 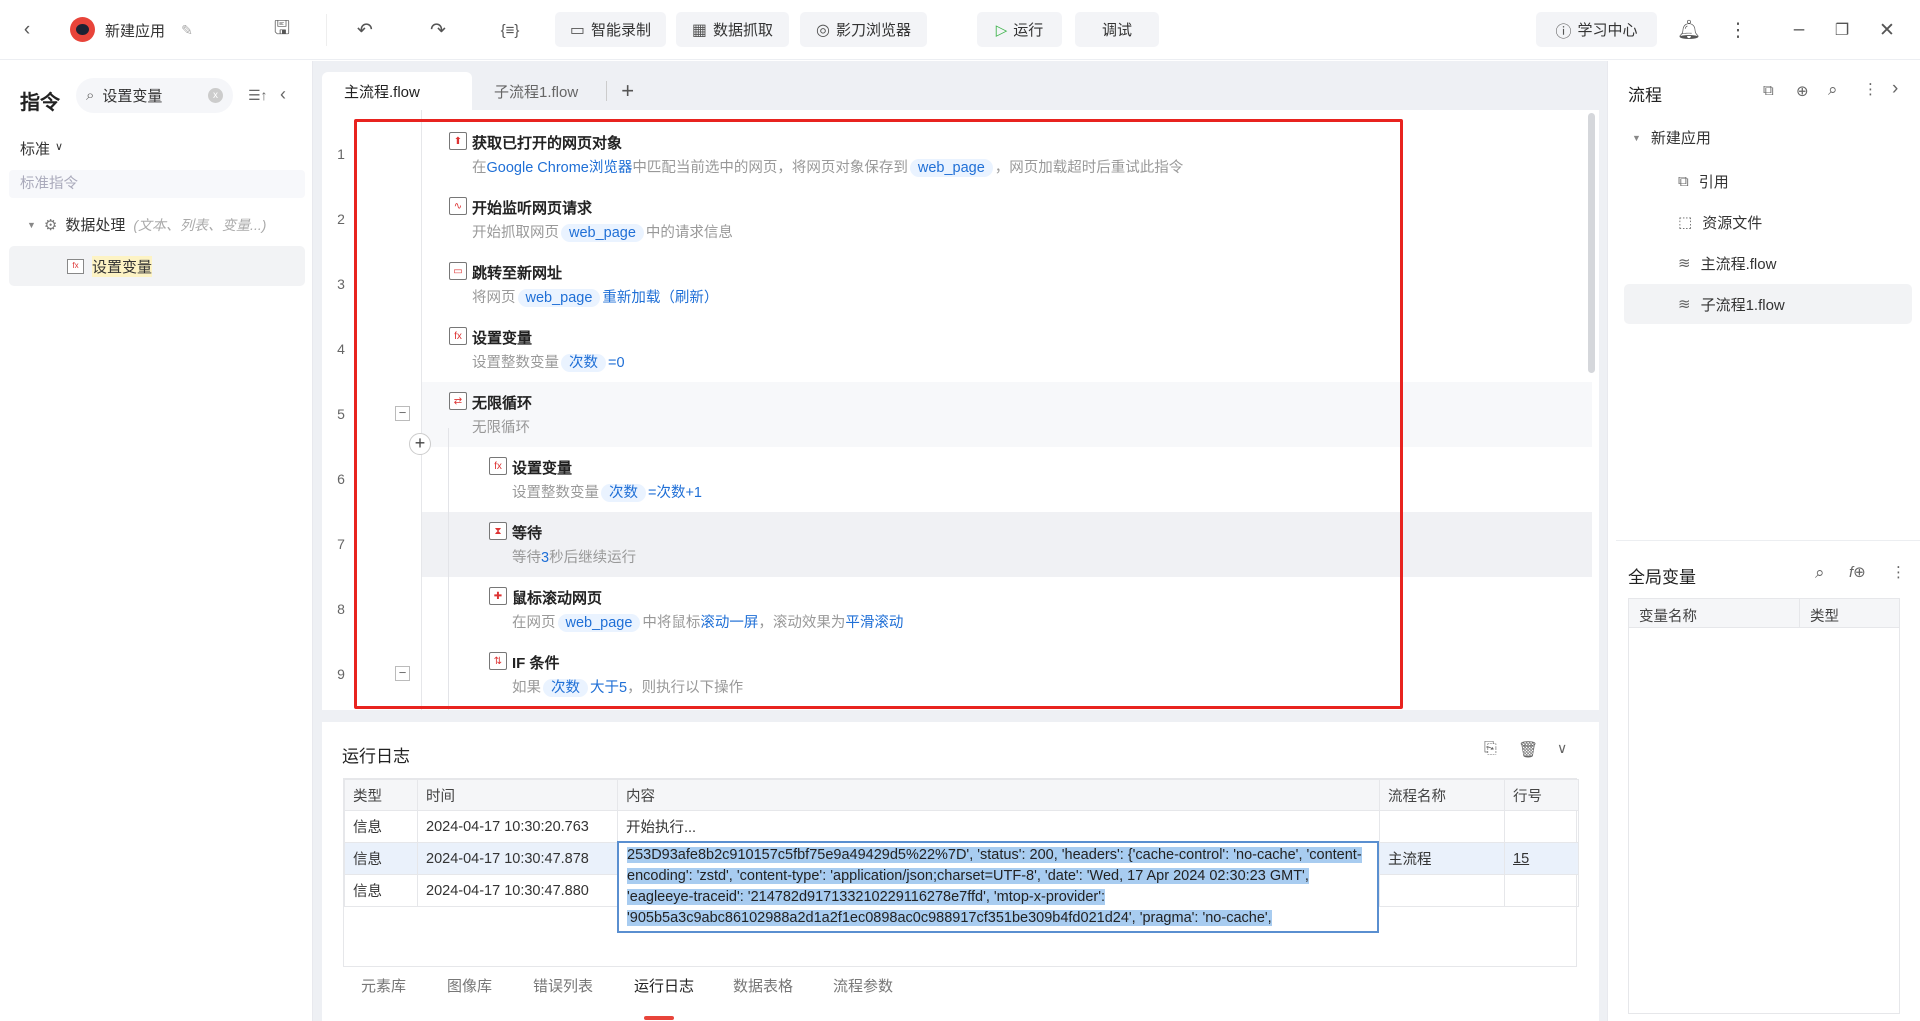 What do you see at coordinates (671, 623) in the screenshot?
I see `desc-text: 中将鼠标` at bounding box center [671, 623].